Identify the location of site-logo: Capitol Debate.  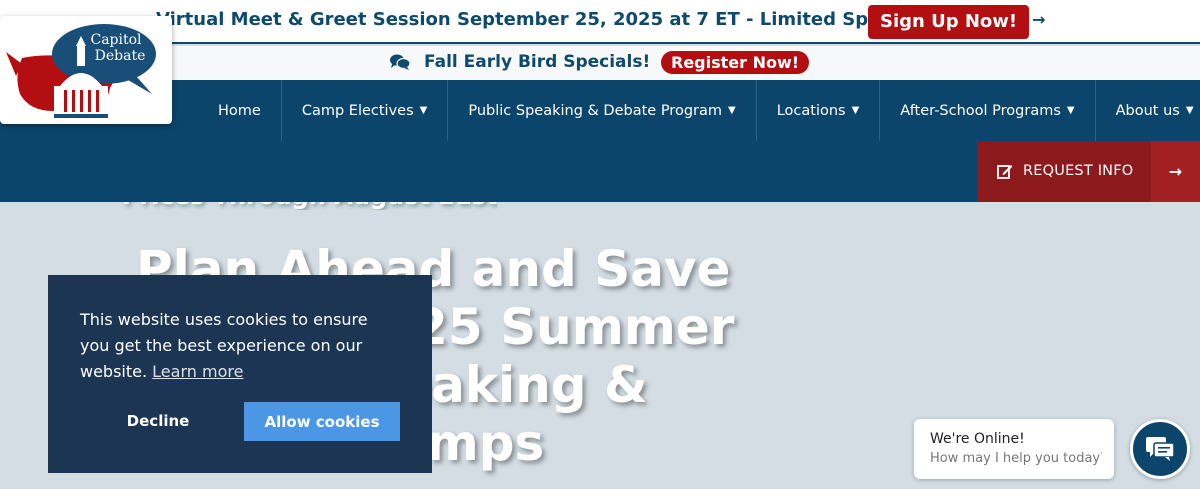
(86, 70).